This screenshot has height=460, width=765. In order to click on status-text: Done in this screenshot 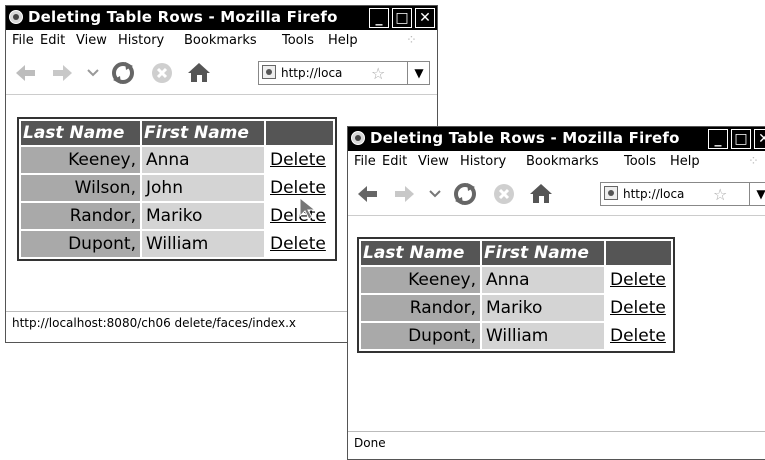, I will do `click(370, 443)`.